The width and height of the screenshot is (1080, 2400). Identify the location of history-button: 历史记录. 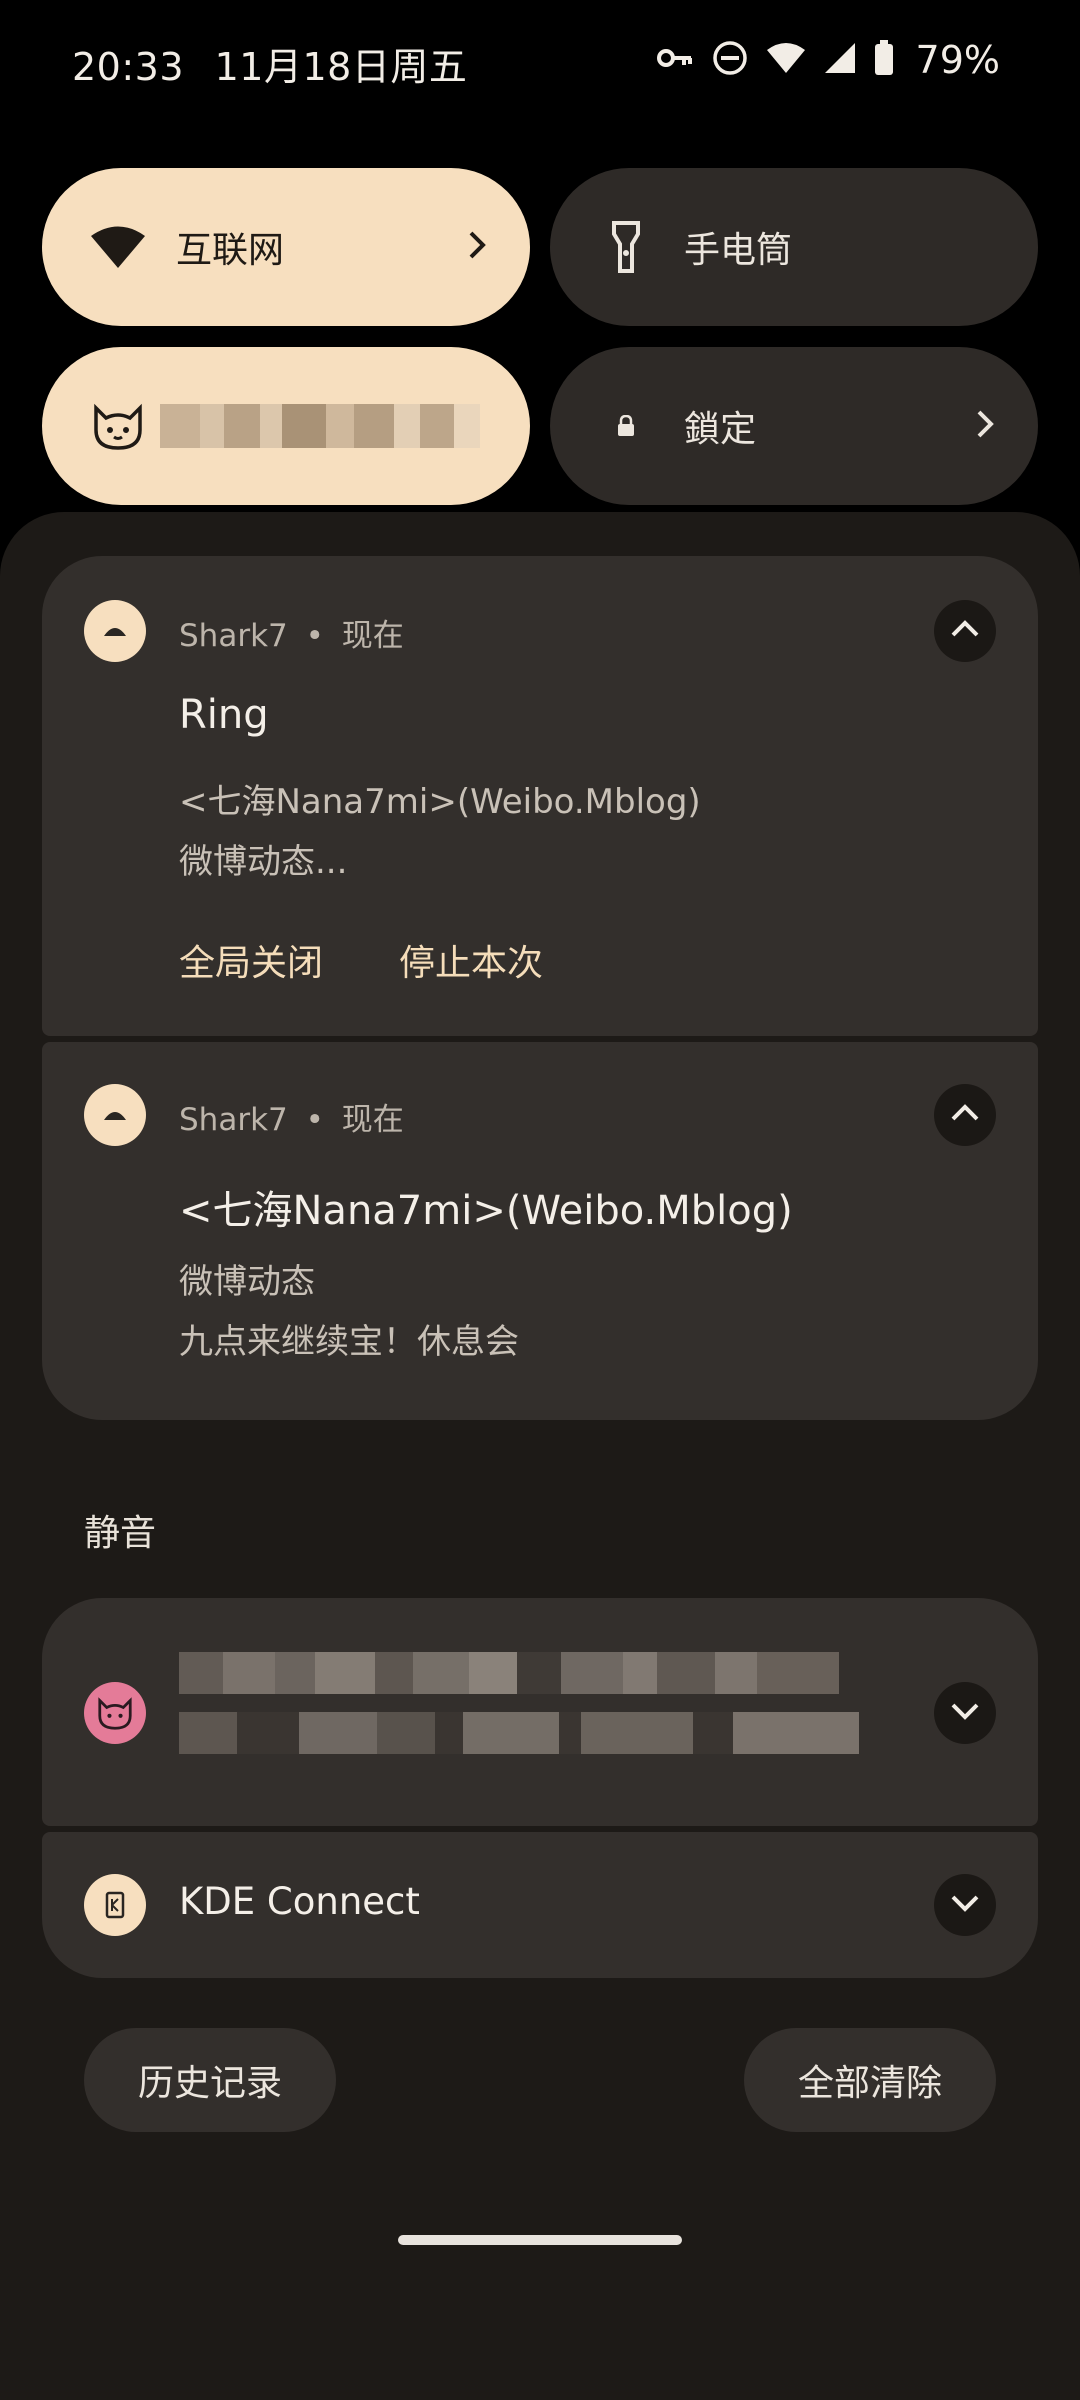
(210, 2080).